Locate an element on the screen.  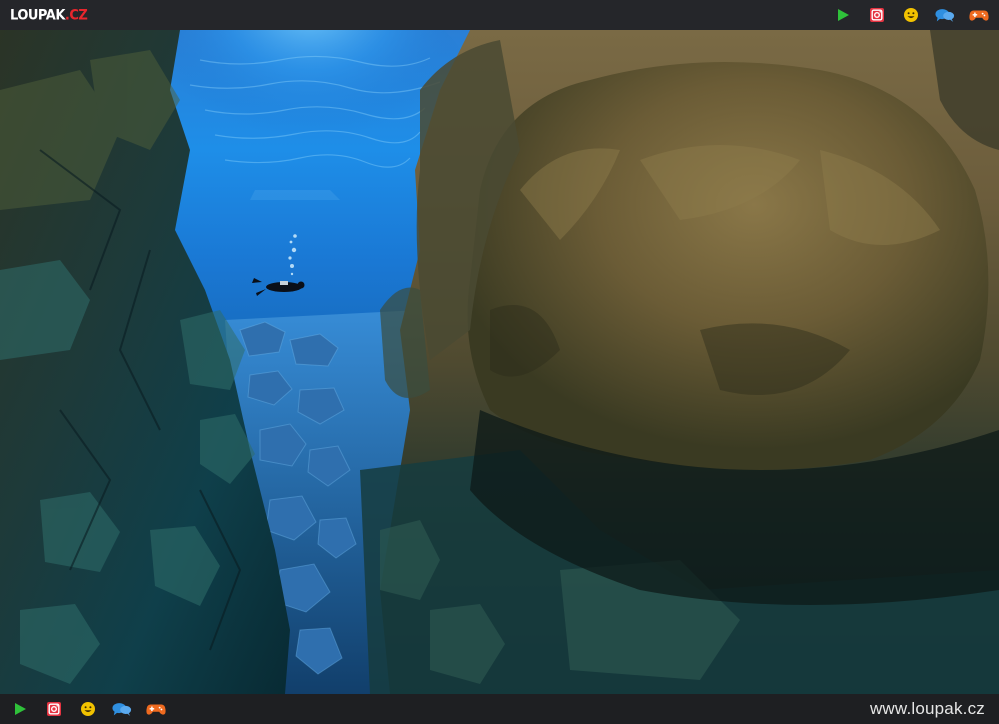
logo-text: LOUPAK is located at coordinates (37, 15).